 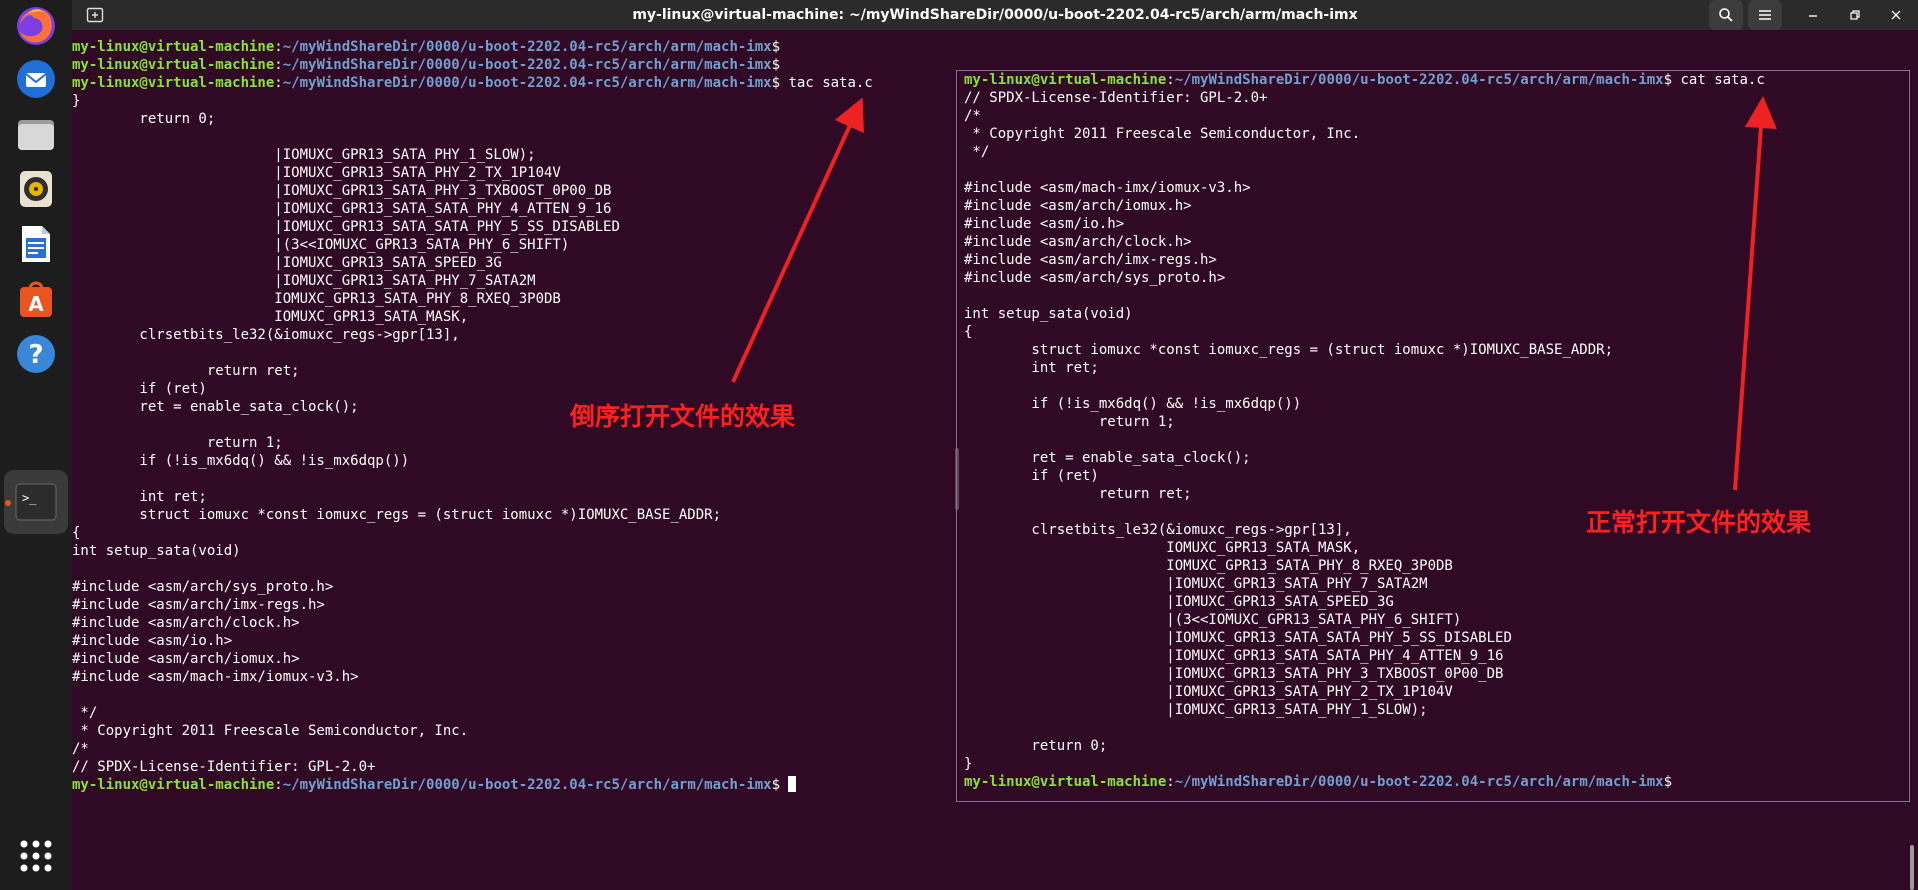 I want to click on hamburger-menu-icon, so click(x=1765, y=15).